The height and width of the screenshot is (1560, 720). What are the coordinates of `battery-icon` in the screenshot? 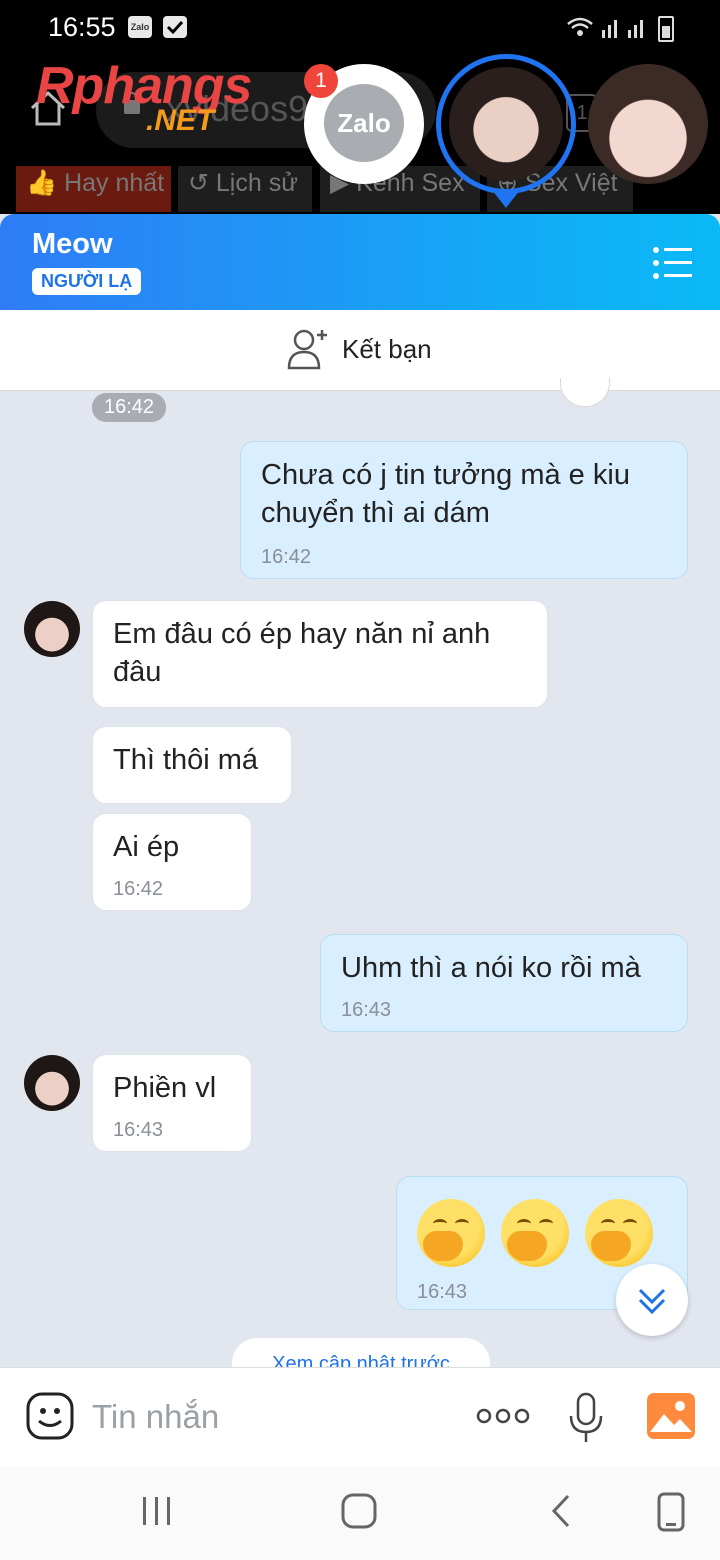 It's located at (666, 29).